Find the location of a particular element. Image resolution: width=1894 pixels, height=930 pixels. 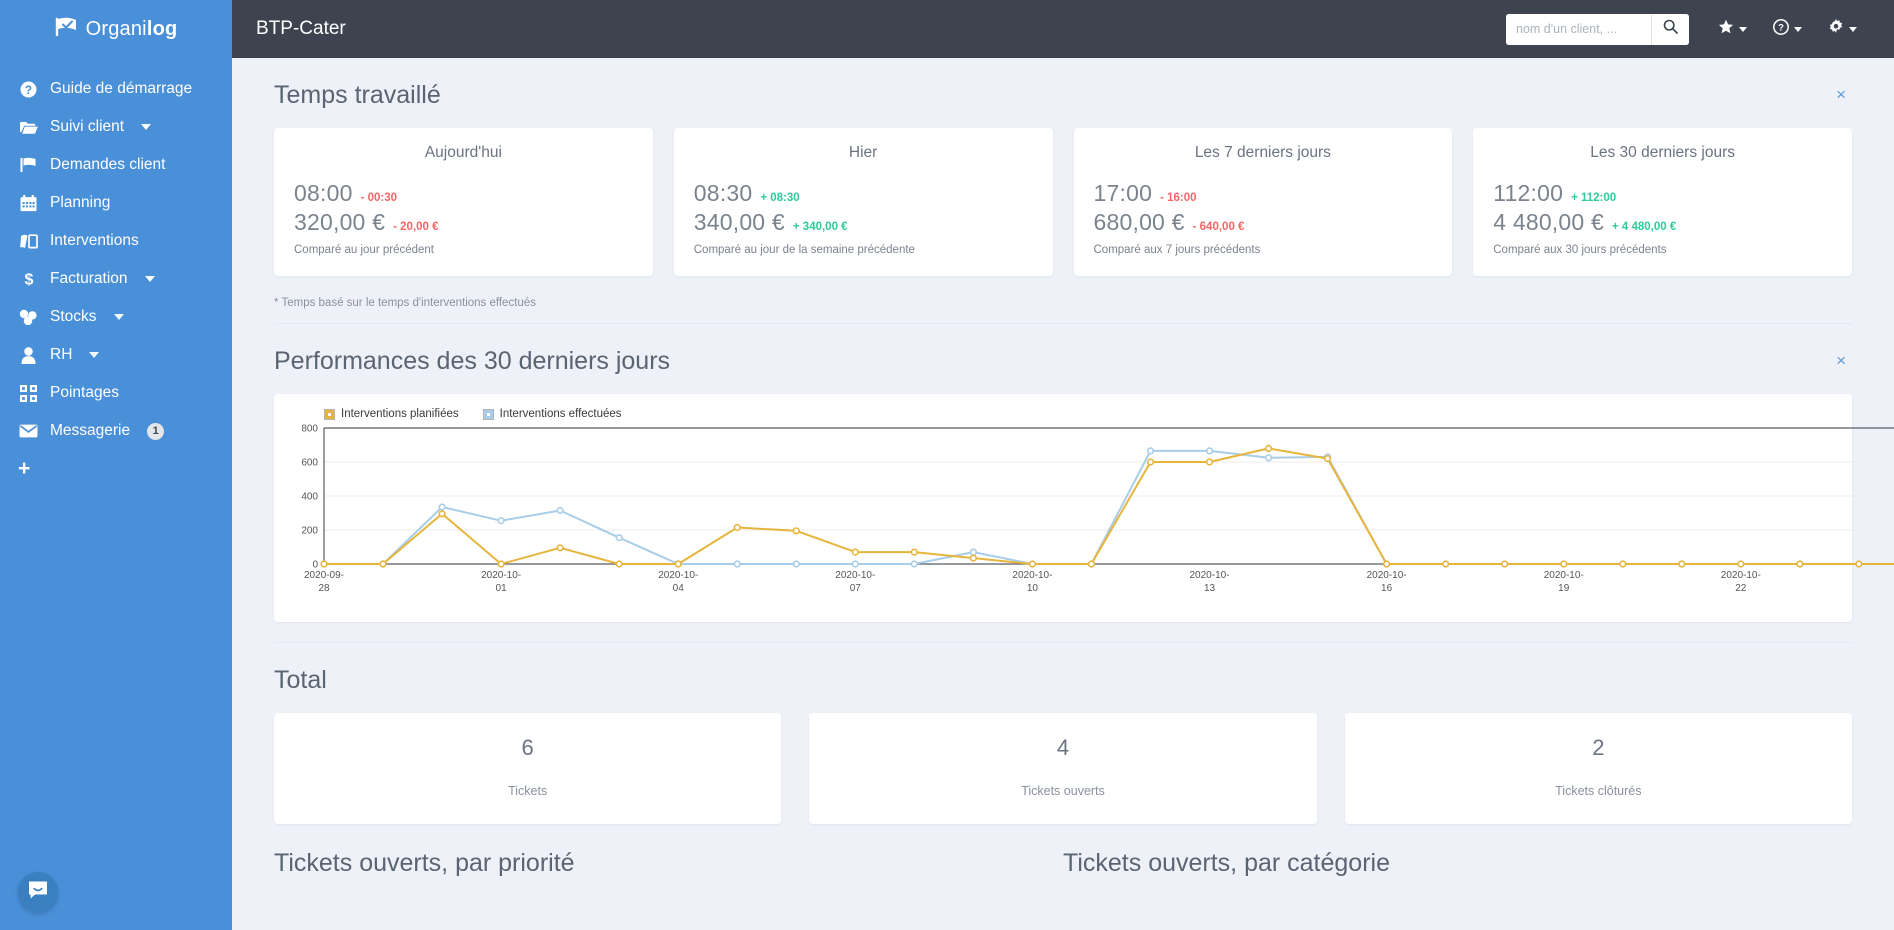

help-menu-button: ? is located at coordinates (1787, 29).